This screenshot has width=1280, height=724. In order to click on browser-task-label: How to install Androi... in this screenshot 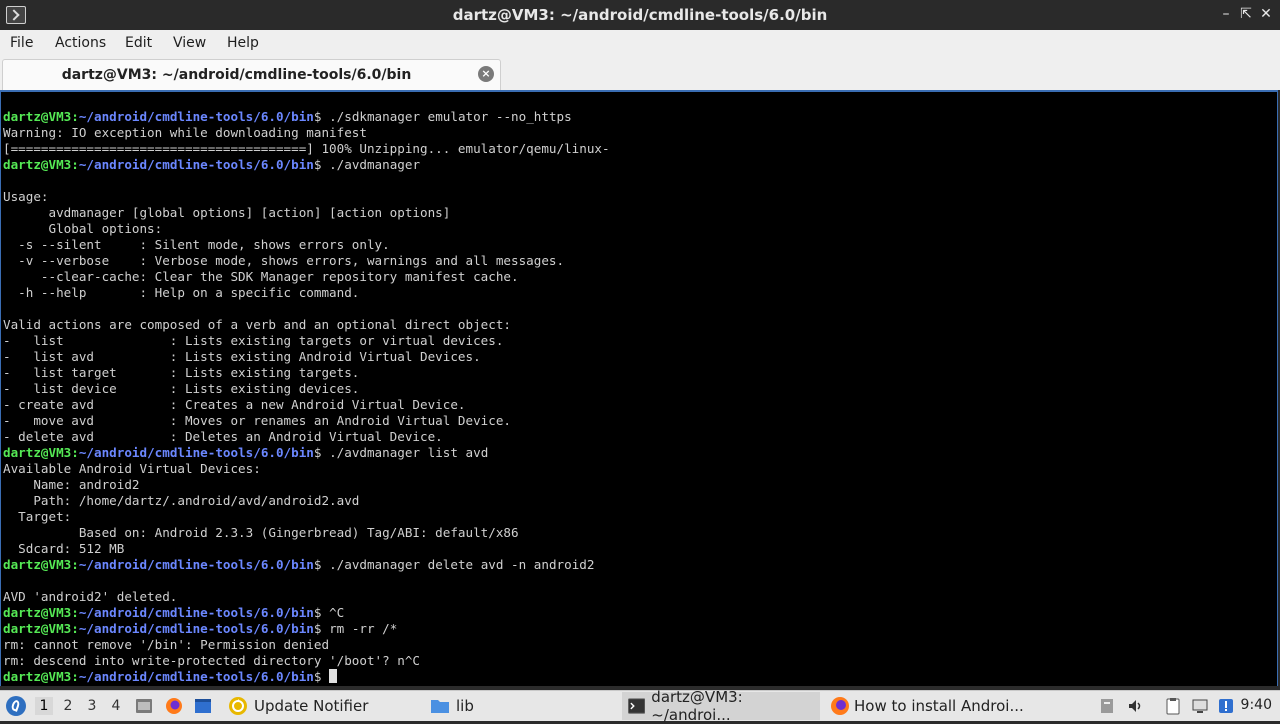, I will do `click(939, 706)`.